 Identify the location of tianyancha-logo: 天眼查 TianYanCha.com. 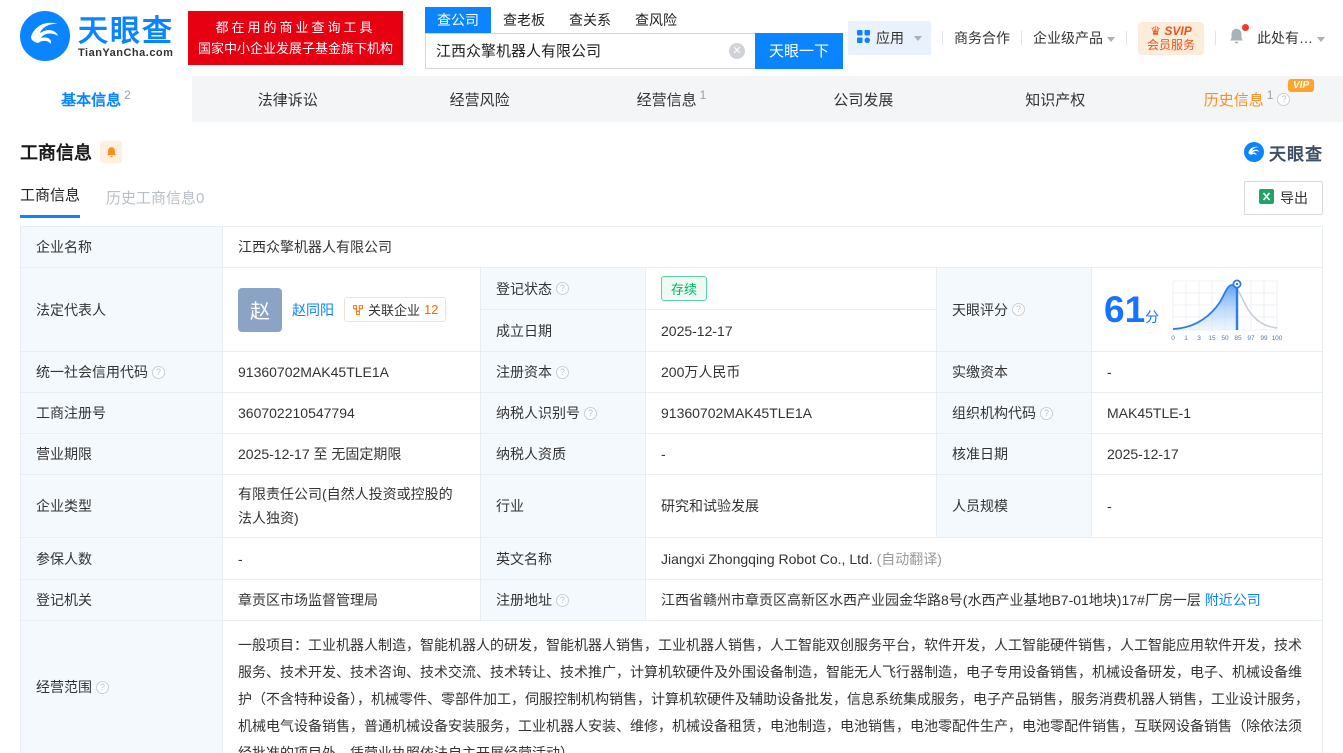
(97, 38).